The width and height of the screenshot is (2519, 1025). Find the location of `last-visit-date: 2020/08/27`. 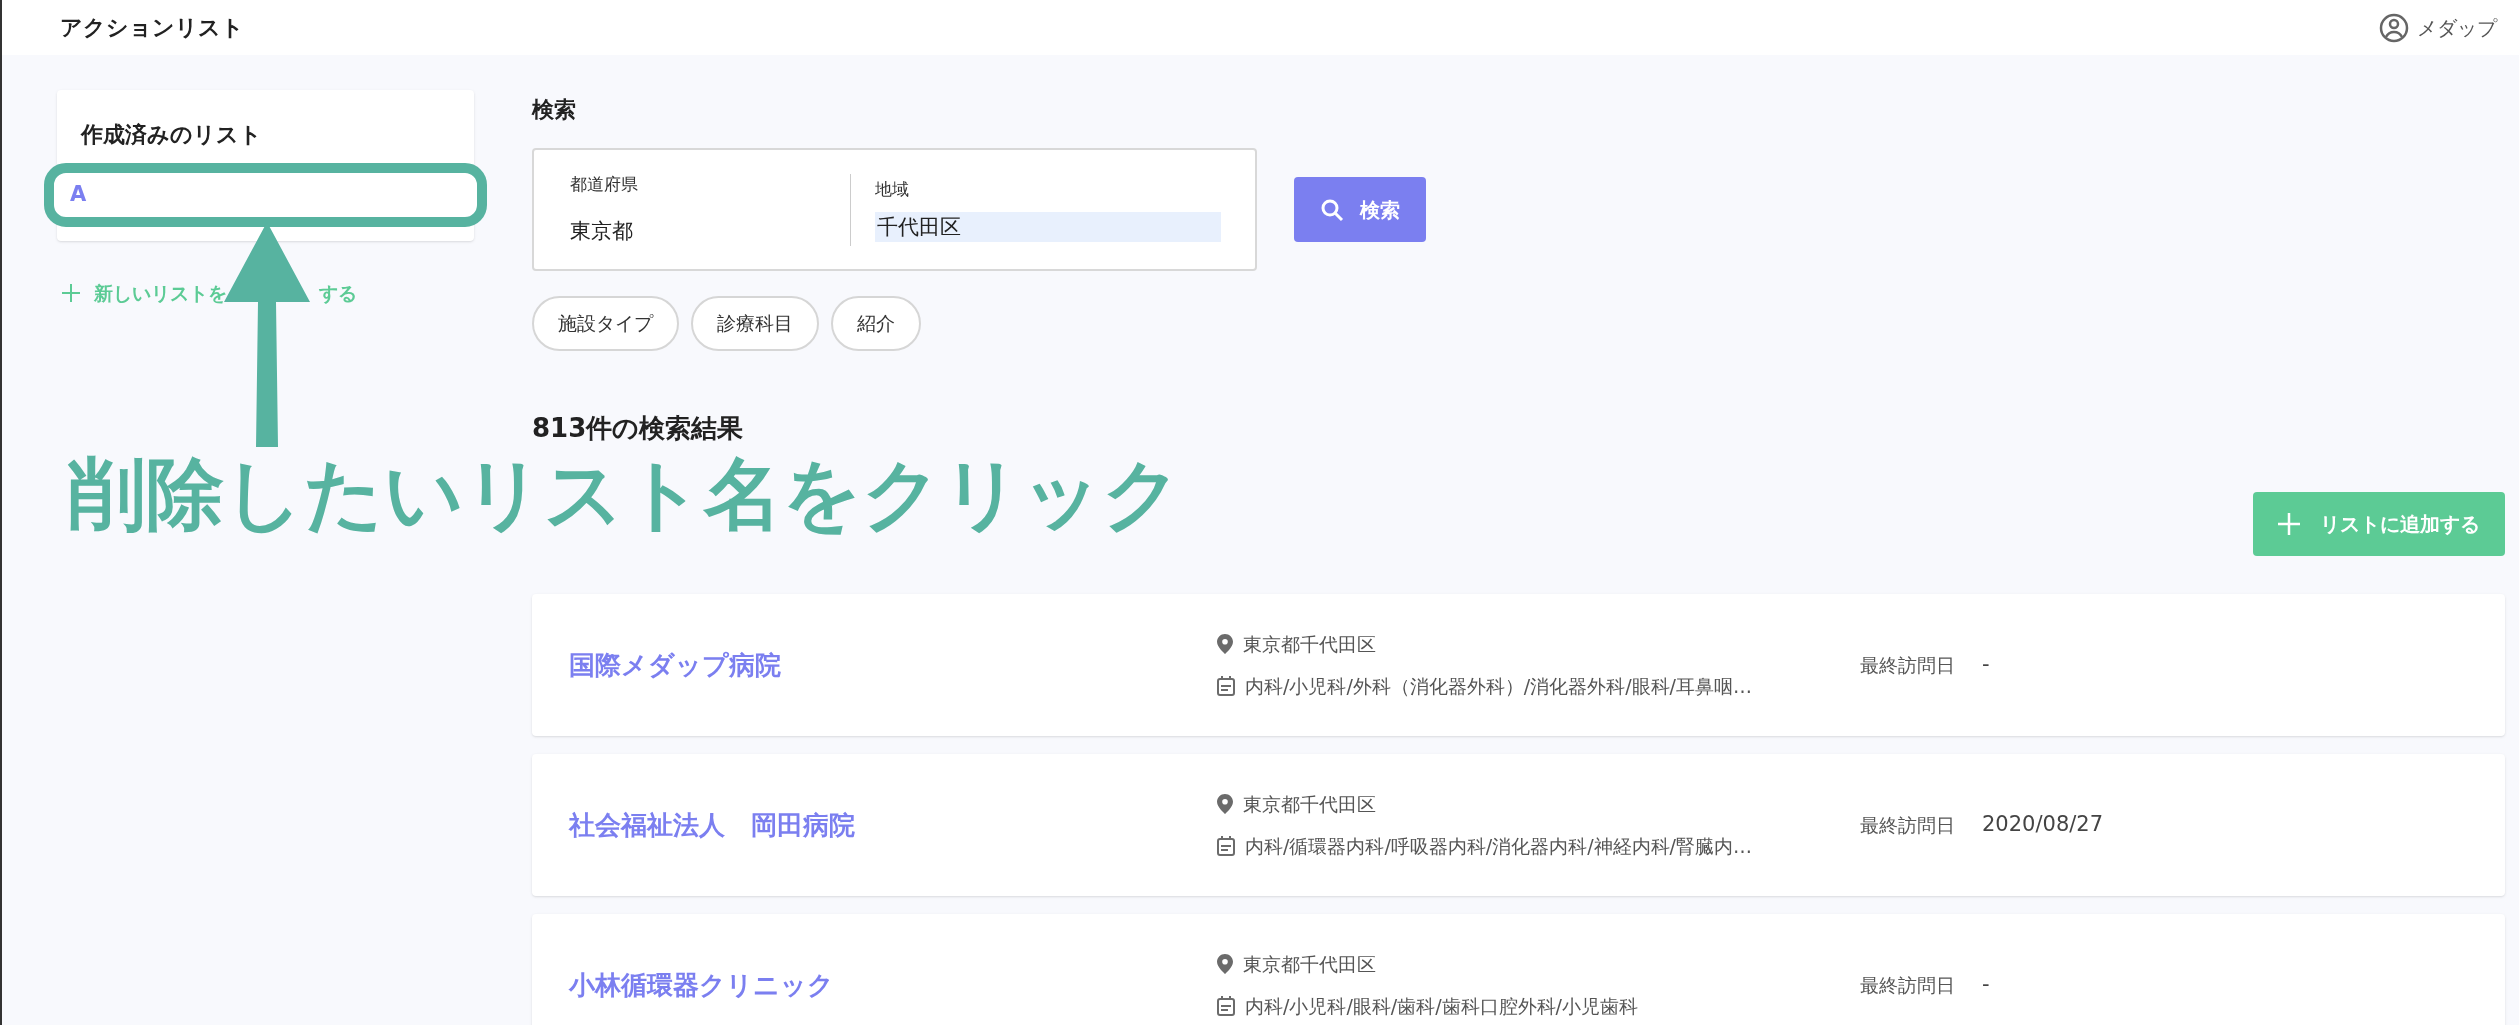

last-visit-date: 2020/08/27 is located at coordinates (2043, 825).